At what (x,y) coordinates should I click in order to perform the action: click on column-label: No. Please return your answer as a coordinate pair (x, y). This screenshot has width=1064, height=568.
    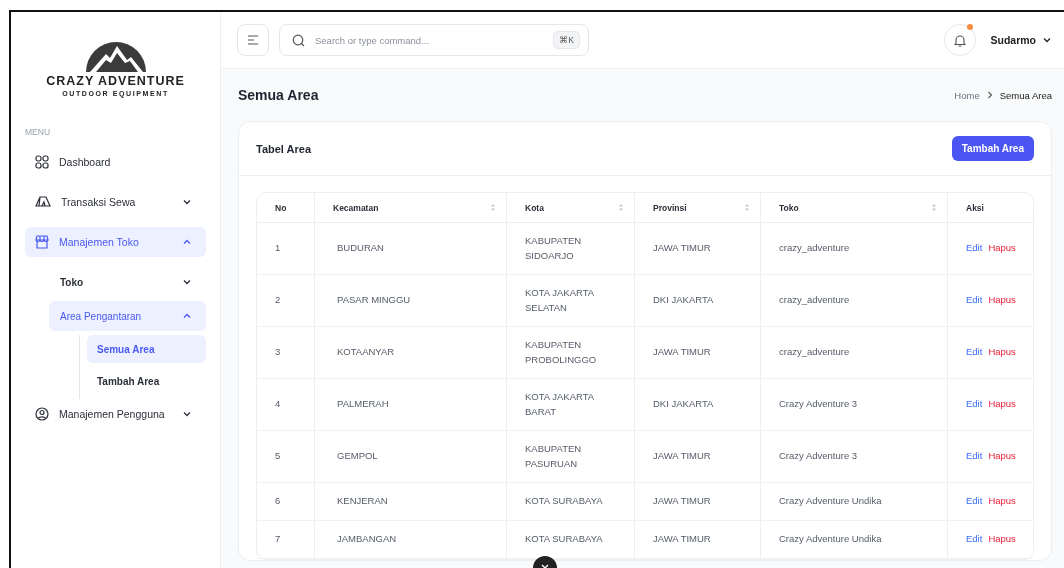
    Looking at the image, I should click on (281, 207).